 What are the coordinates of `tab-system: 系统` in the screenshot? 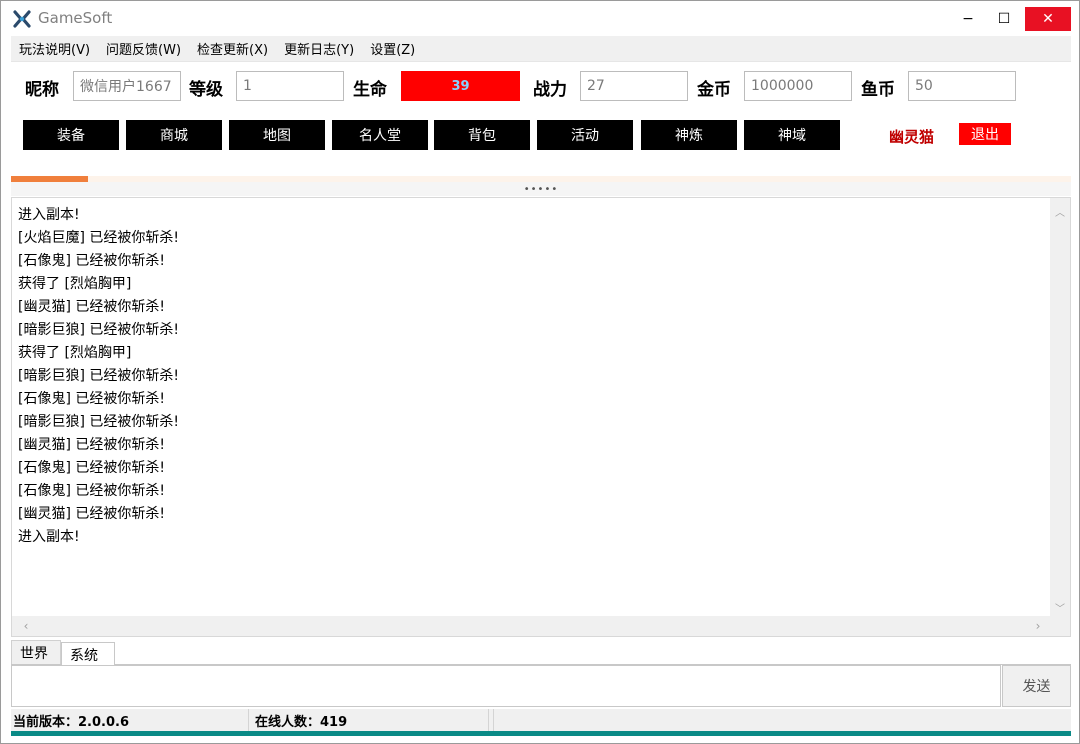 It's located at (88, 654).